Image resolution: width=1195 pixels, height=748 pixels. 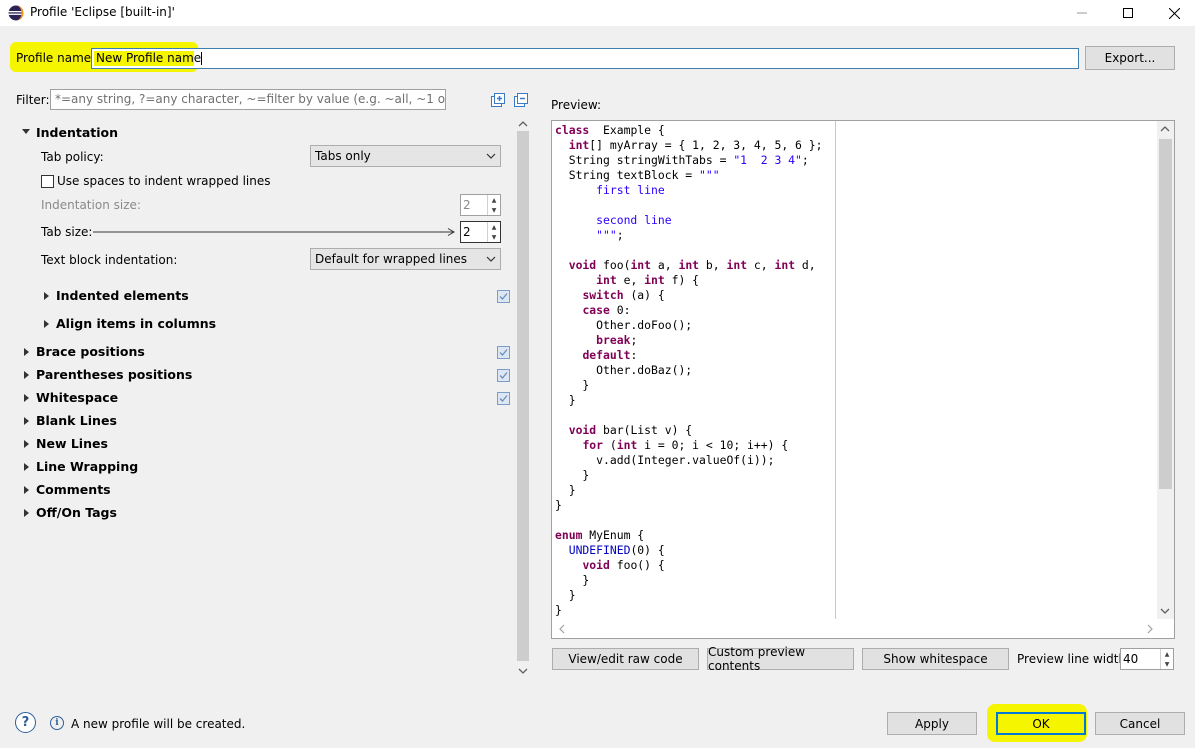 I want to click on ok-button: OK, so click(x=1041, y=723).